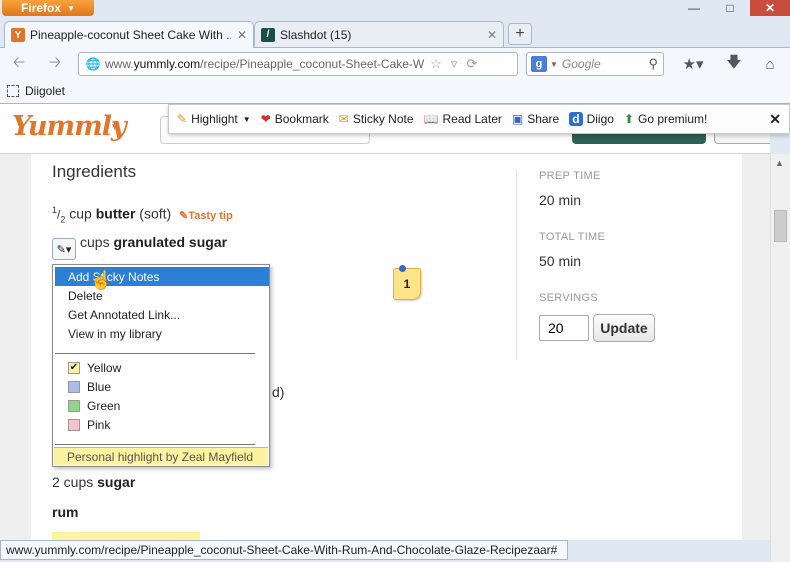 The height and width of the screenshot is (562, 790). I want to click on premium-arrow-icon: ⬆, so click(628, 119).